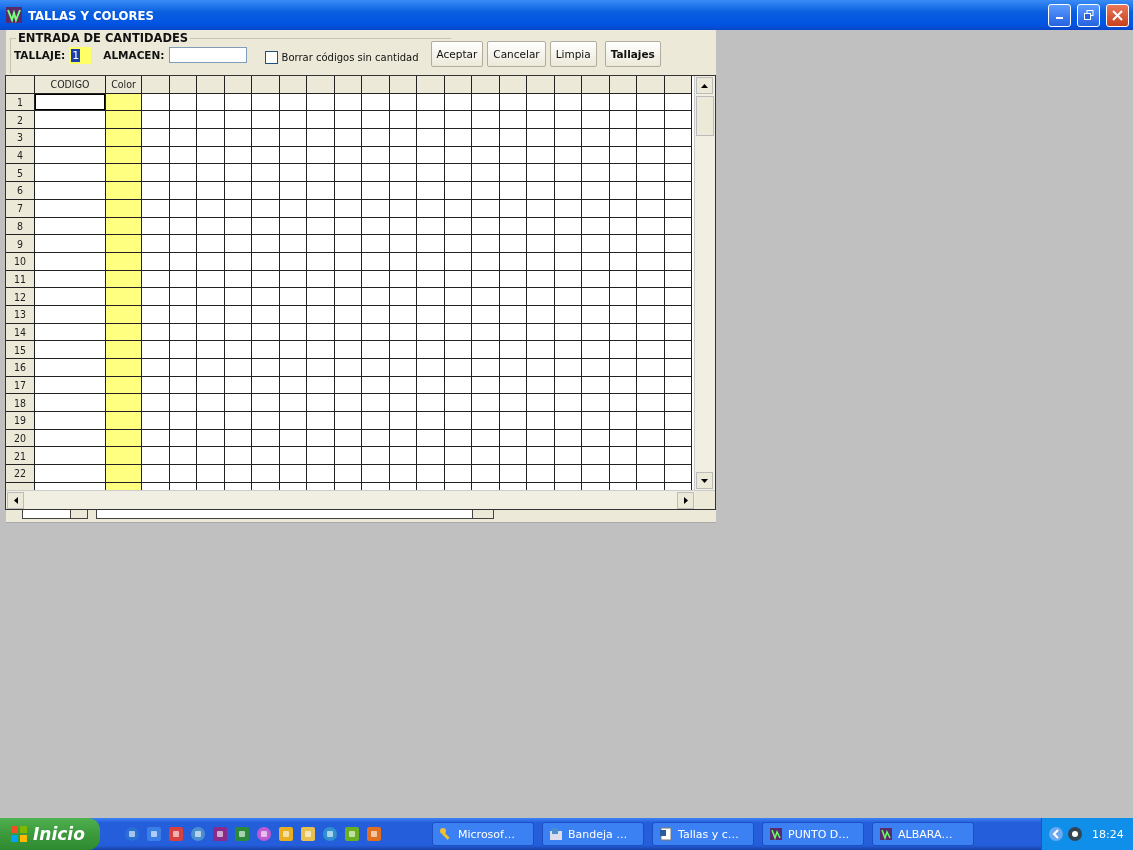  Describe the element at coordinates (70, 85) in the screenshot. I see `column-header: CODIGO` at that location.